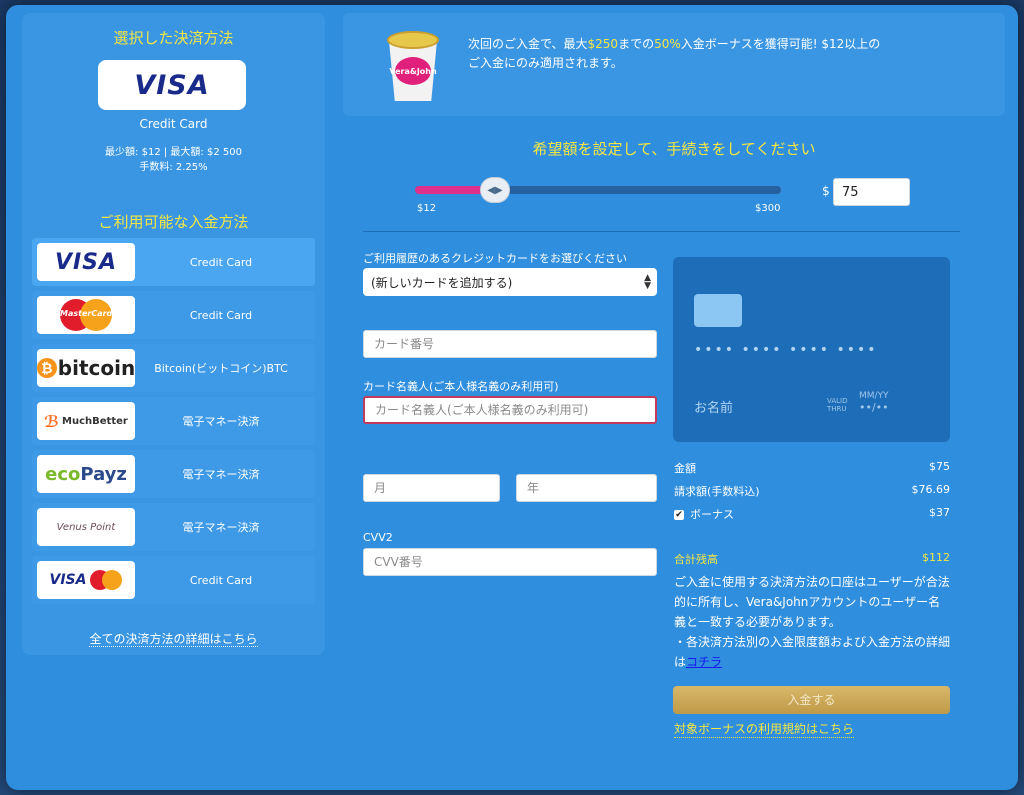  What do you see at coordinates (939, 466) in the screenshot?
I see `summary-amount-value: $75` at bounding box center [939, 466].